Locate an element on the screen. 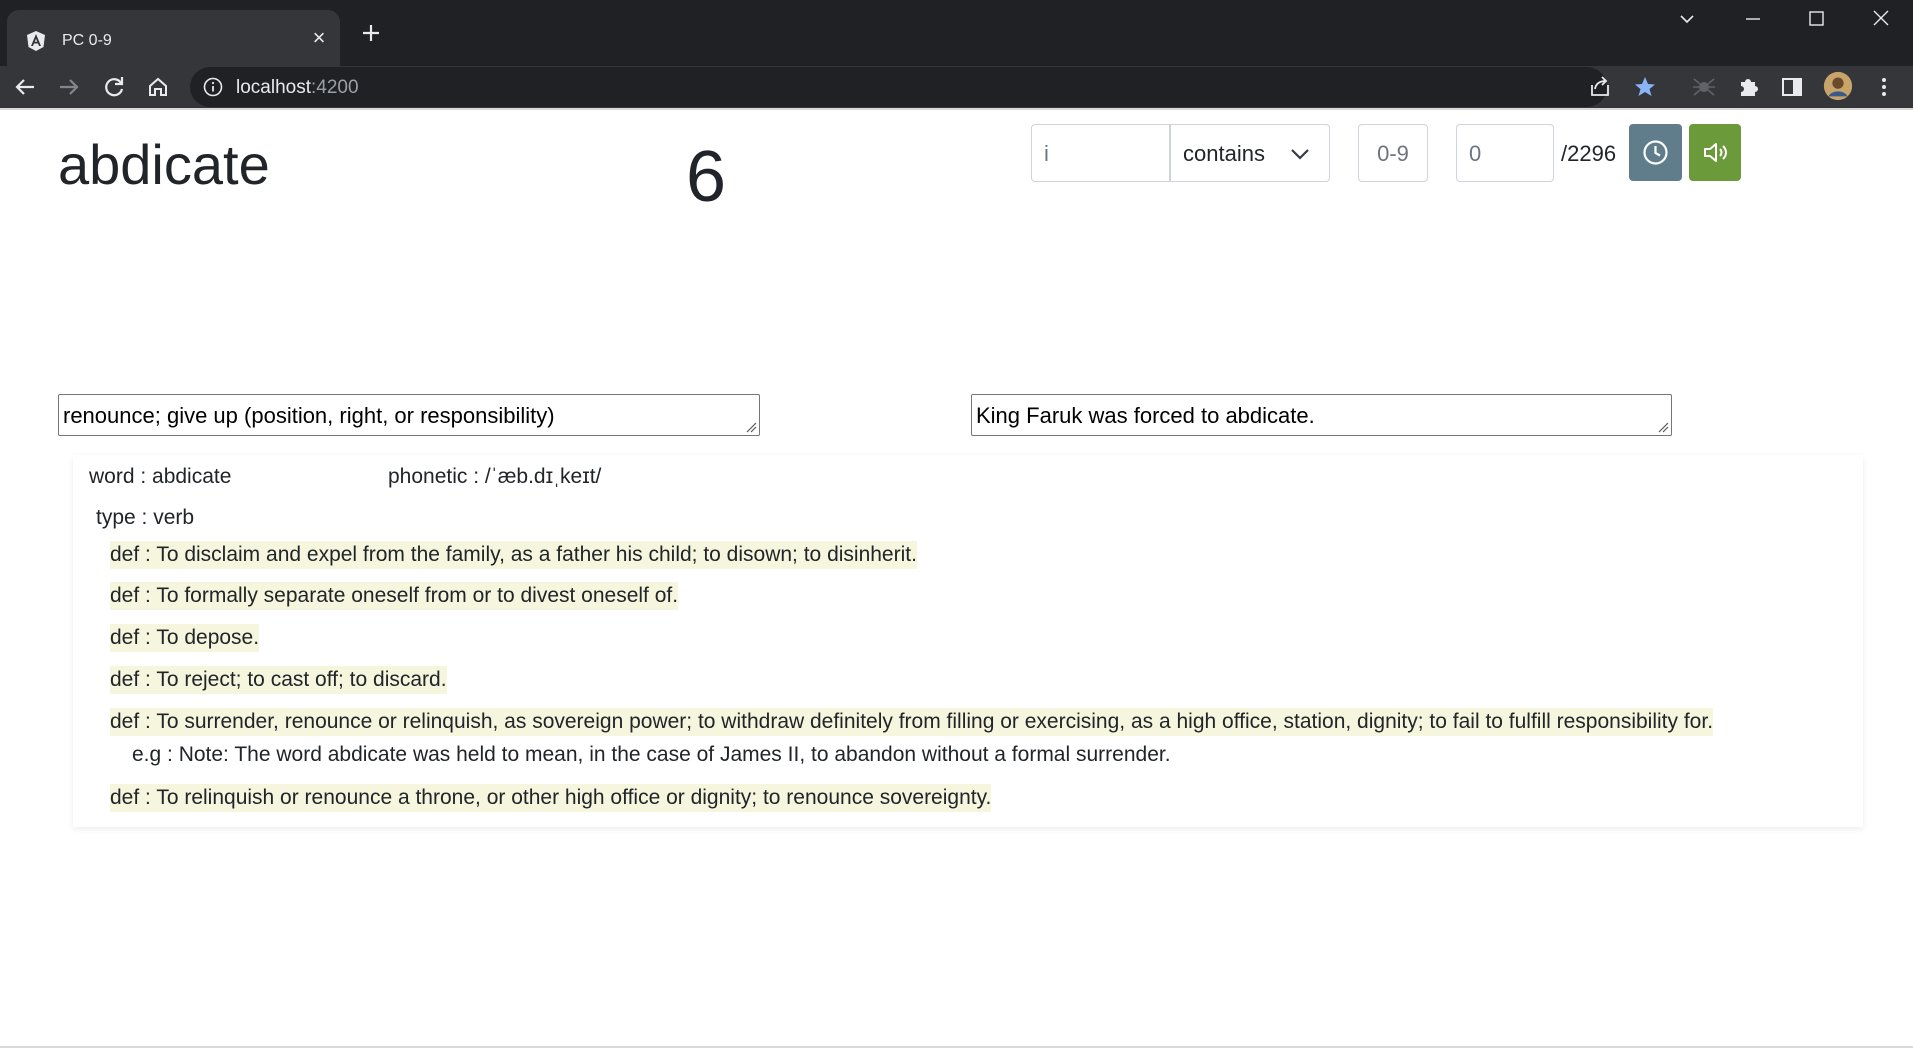  back-icon is located at coordinates (25, 87).